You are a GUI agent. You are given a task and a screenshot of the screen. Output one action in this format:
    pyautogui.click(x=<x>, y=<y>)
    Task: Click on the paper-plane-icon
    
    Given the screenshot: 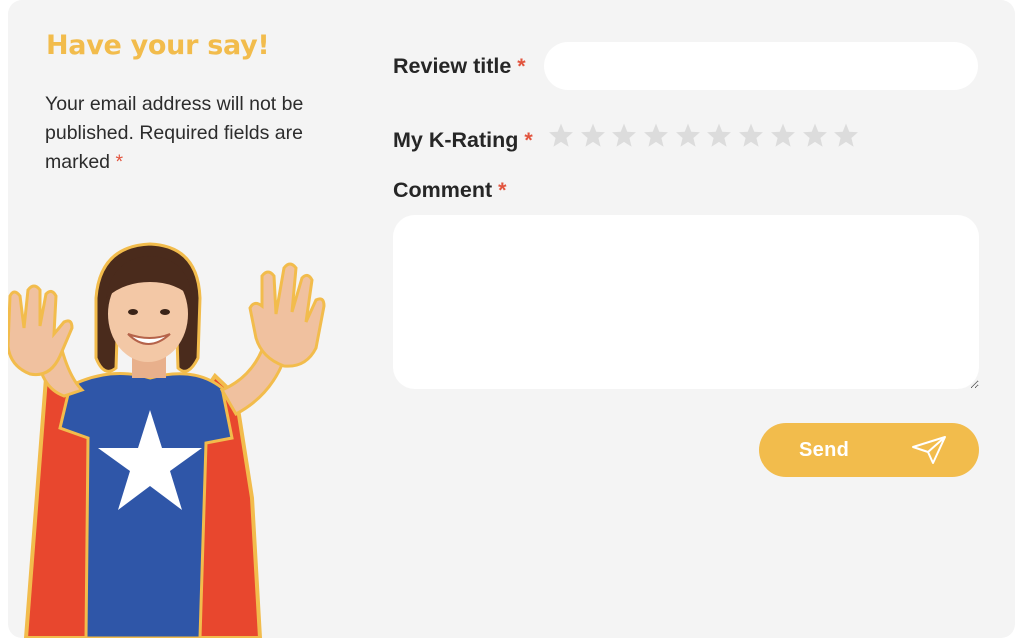 What is the action you would take?
    pyautogui.click(x=929, y=450)
    